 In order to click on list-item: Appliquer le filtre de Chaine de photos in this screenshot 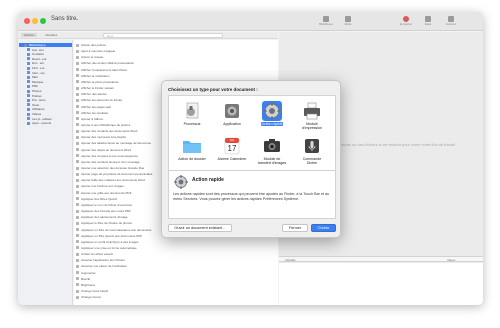, I will do `click(104, 223)`.